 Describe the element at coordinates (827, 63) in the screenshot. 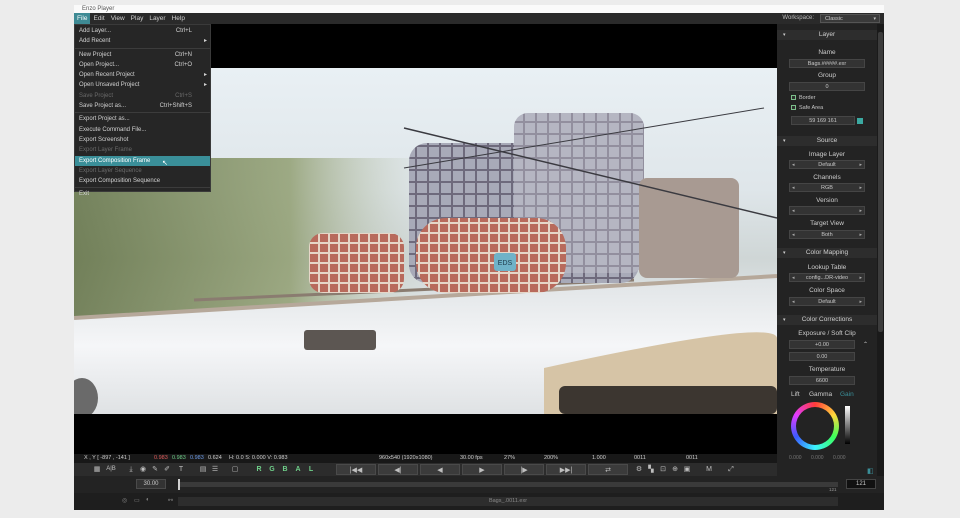

I see `name-field: Bags.#####.exr` at that location.